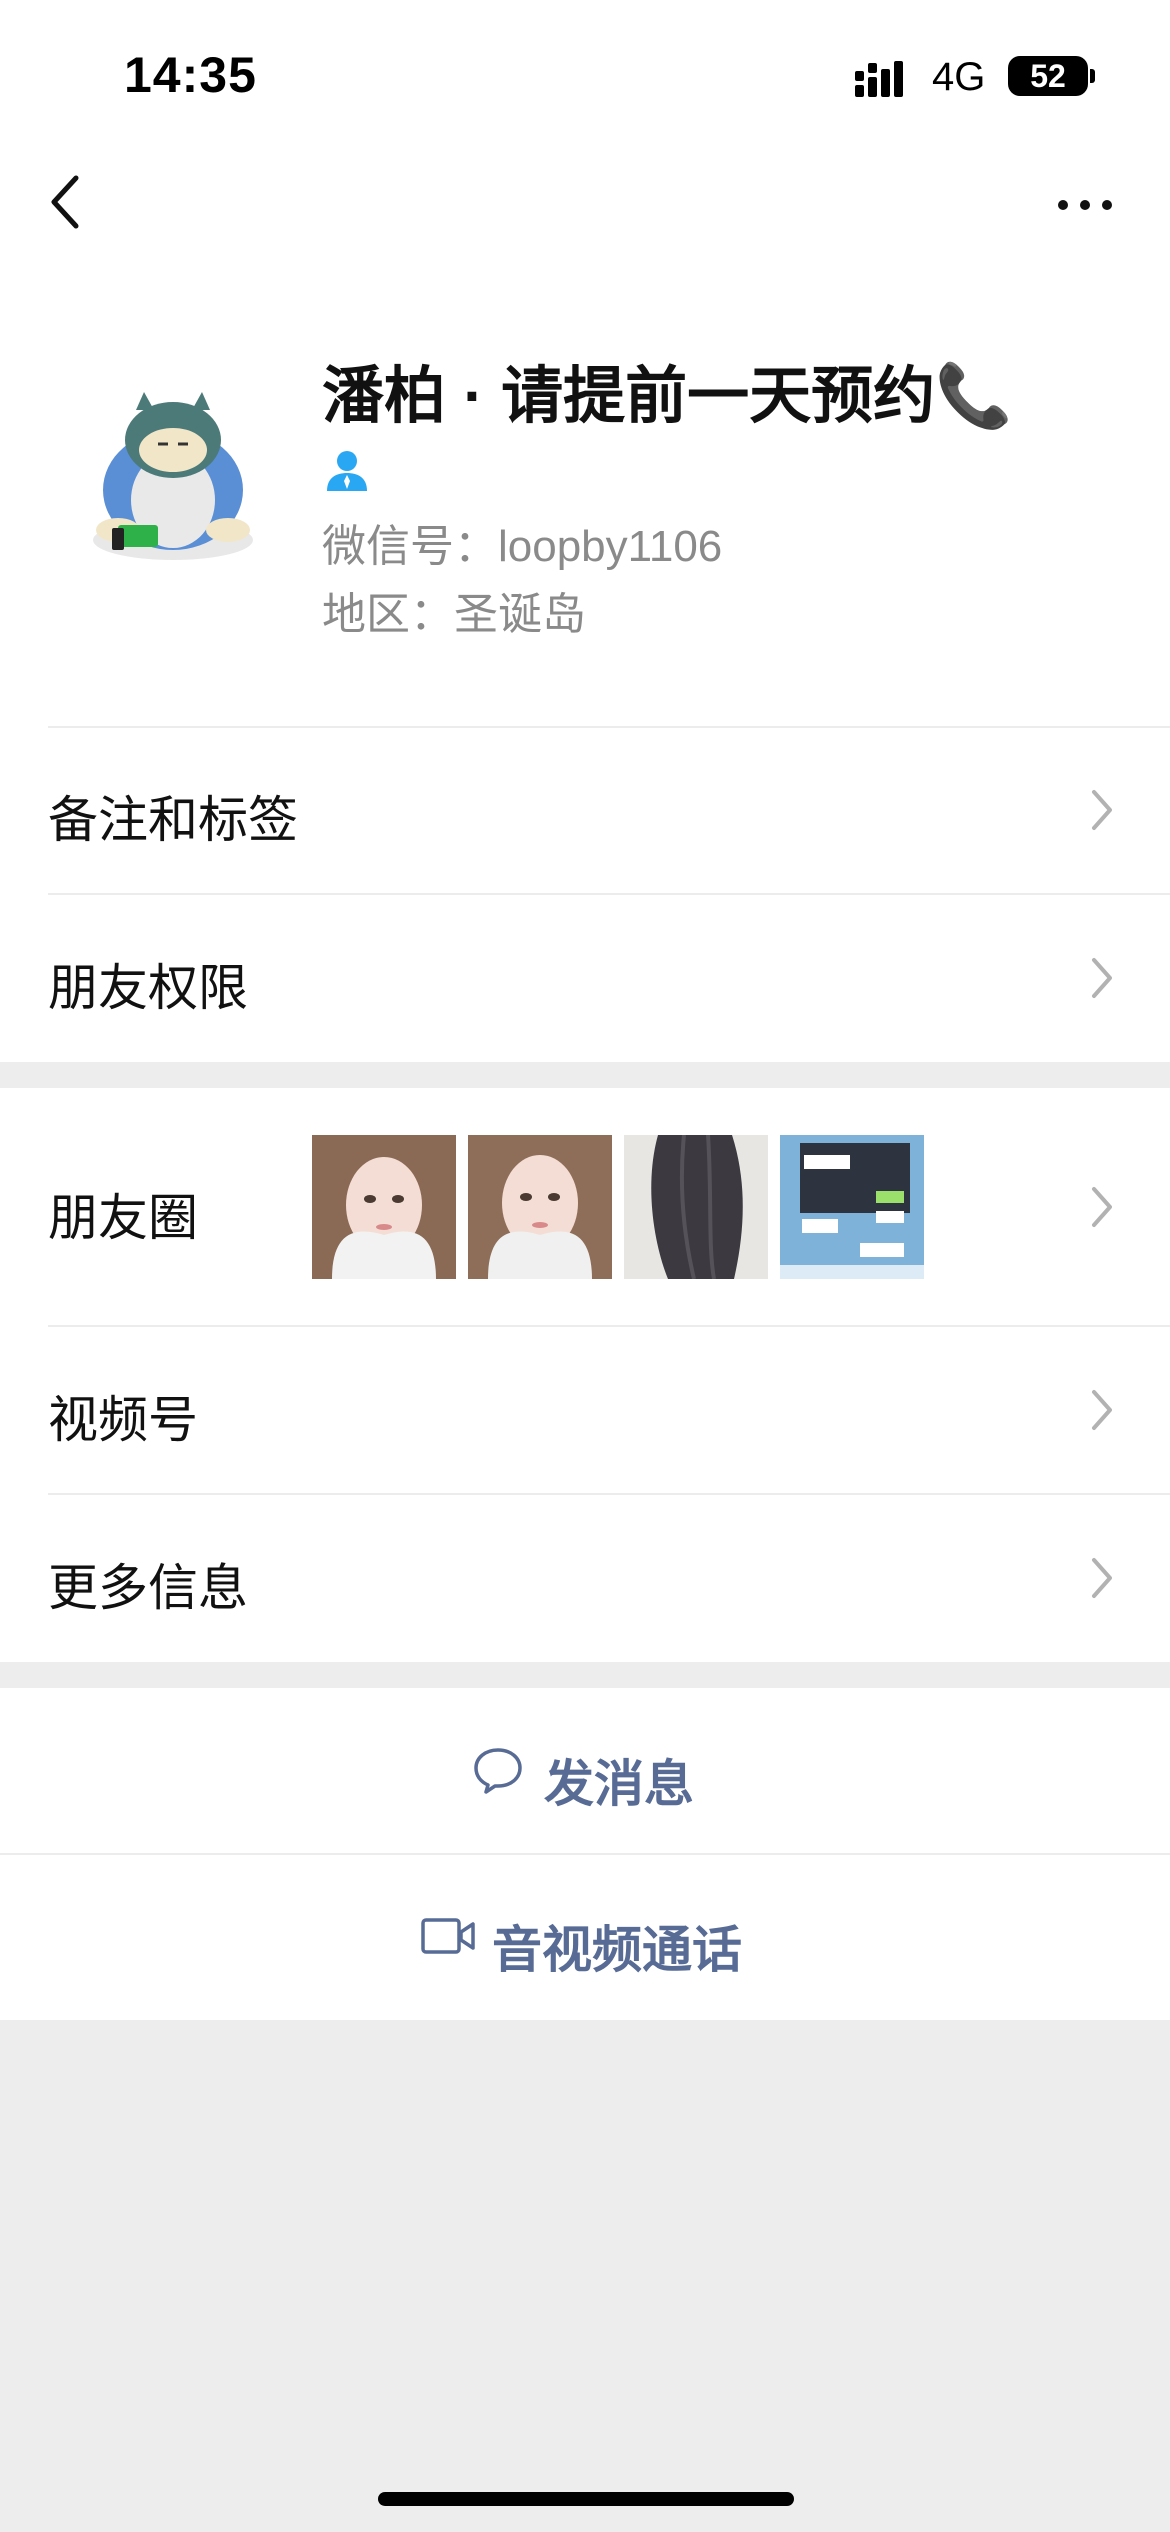  What do you see at coordinates (959, 77) in the screenshot?
I see `network-type: 4G` at bounding box center [959, 77].